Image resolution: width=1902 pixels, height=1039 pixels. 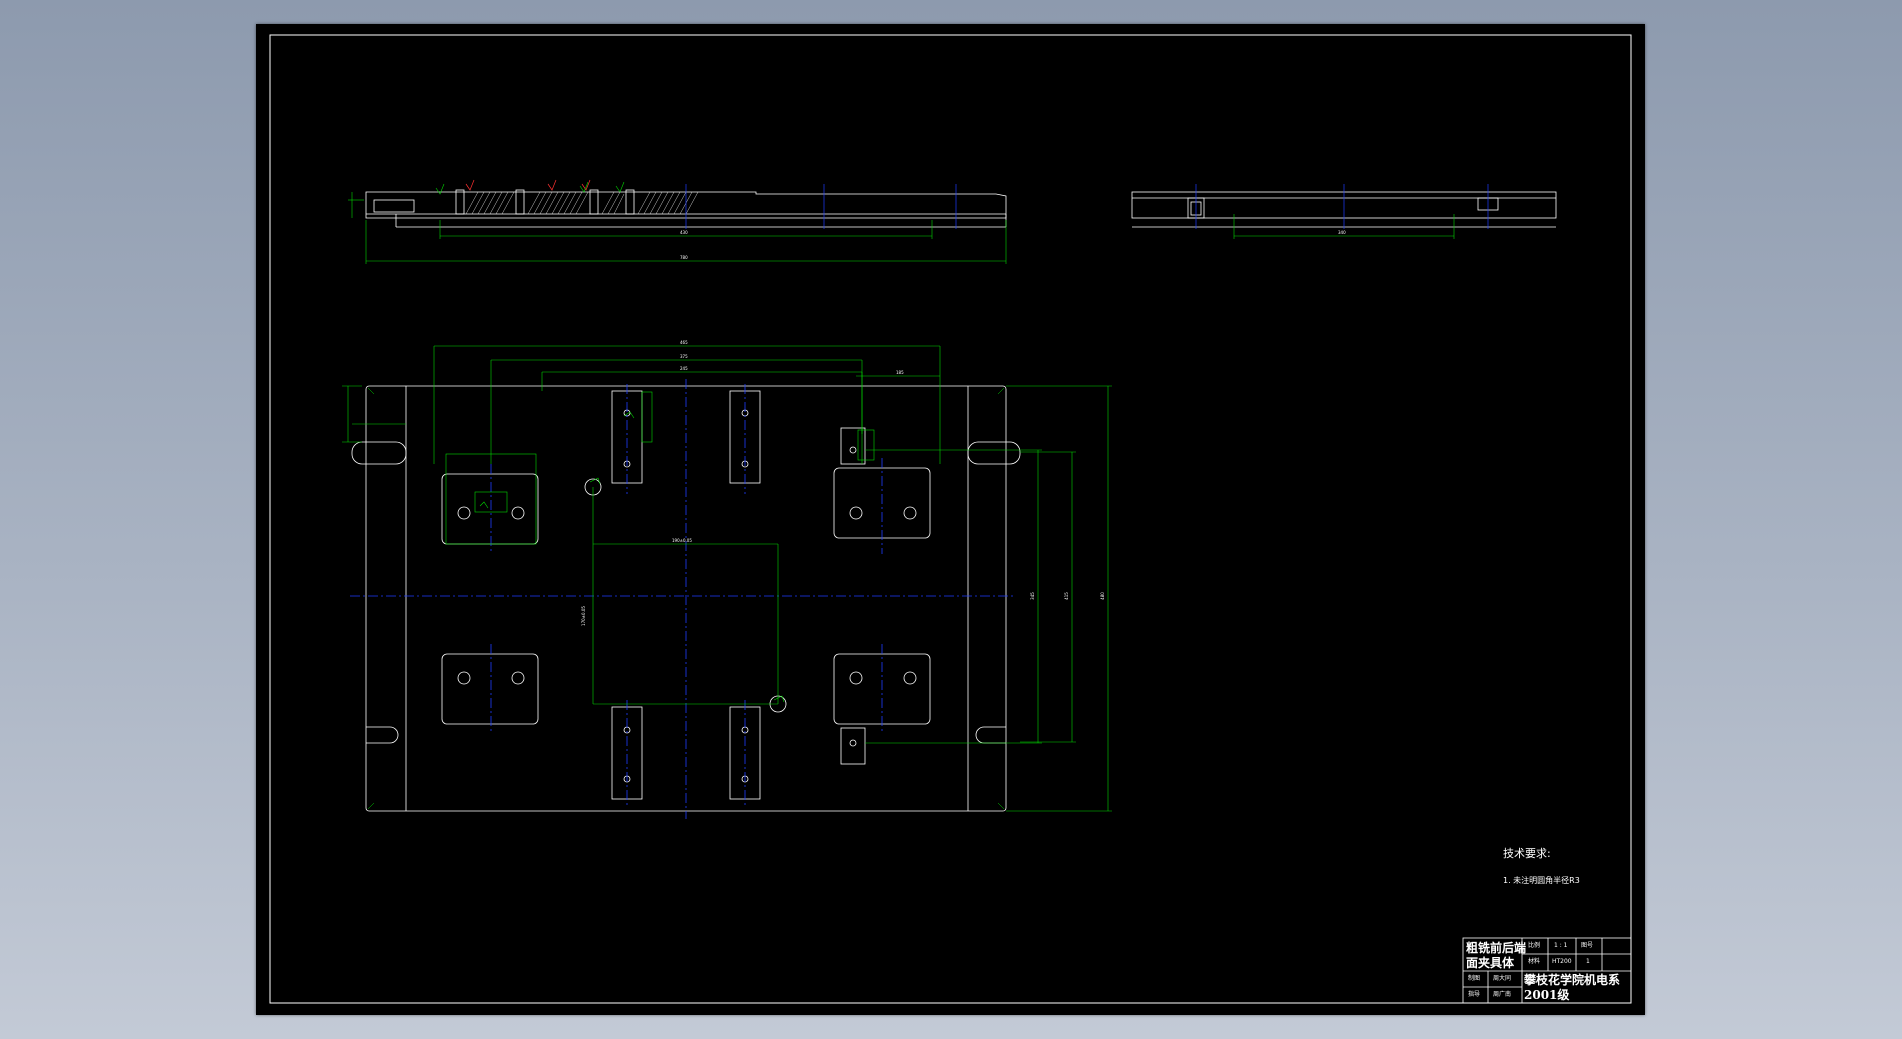 I want to click on dim-label-plan-right-2: 415, so click(x=1066, y=596).